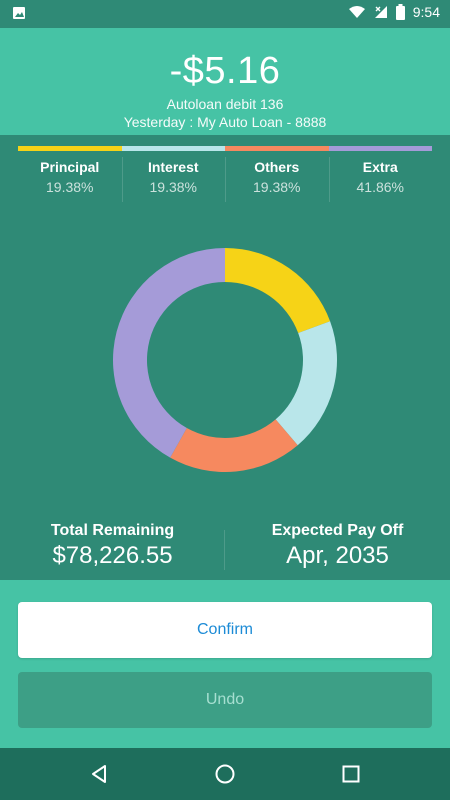 The image size is (450, 800). I want to click on signal-icon, so click(380, 12).